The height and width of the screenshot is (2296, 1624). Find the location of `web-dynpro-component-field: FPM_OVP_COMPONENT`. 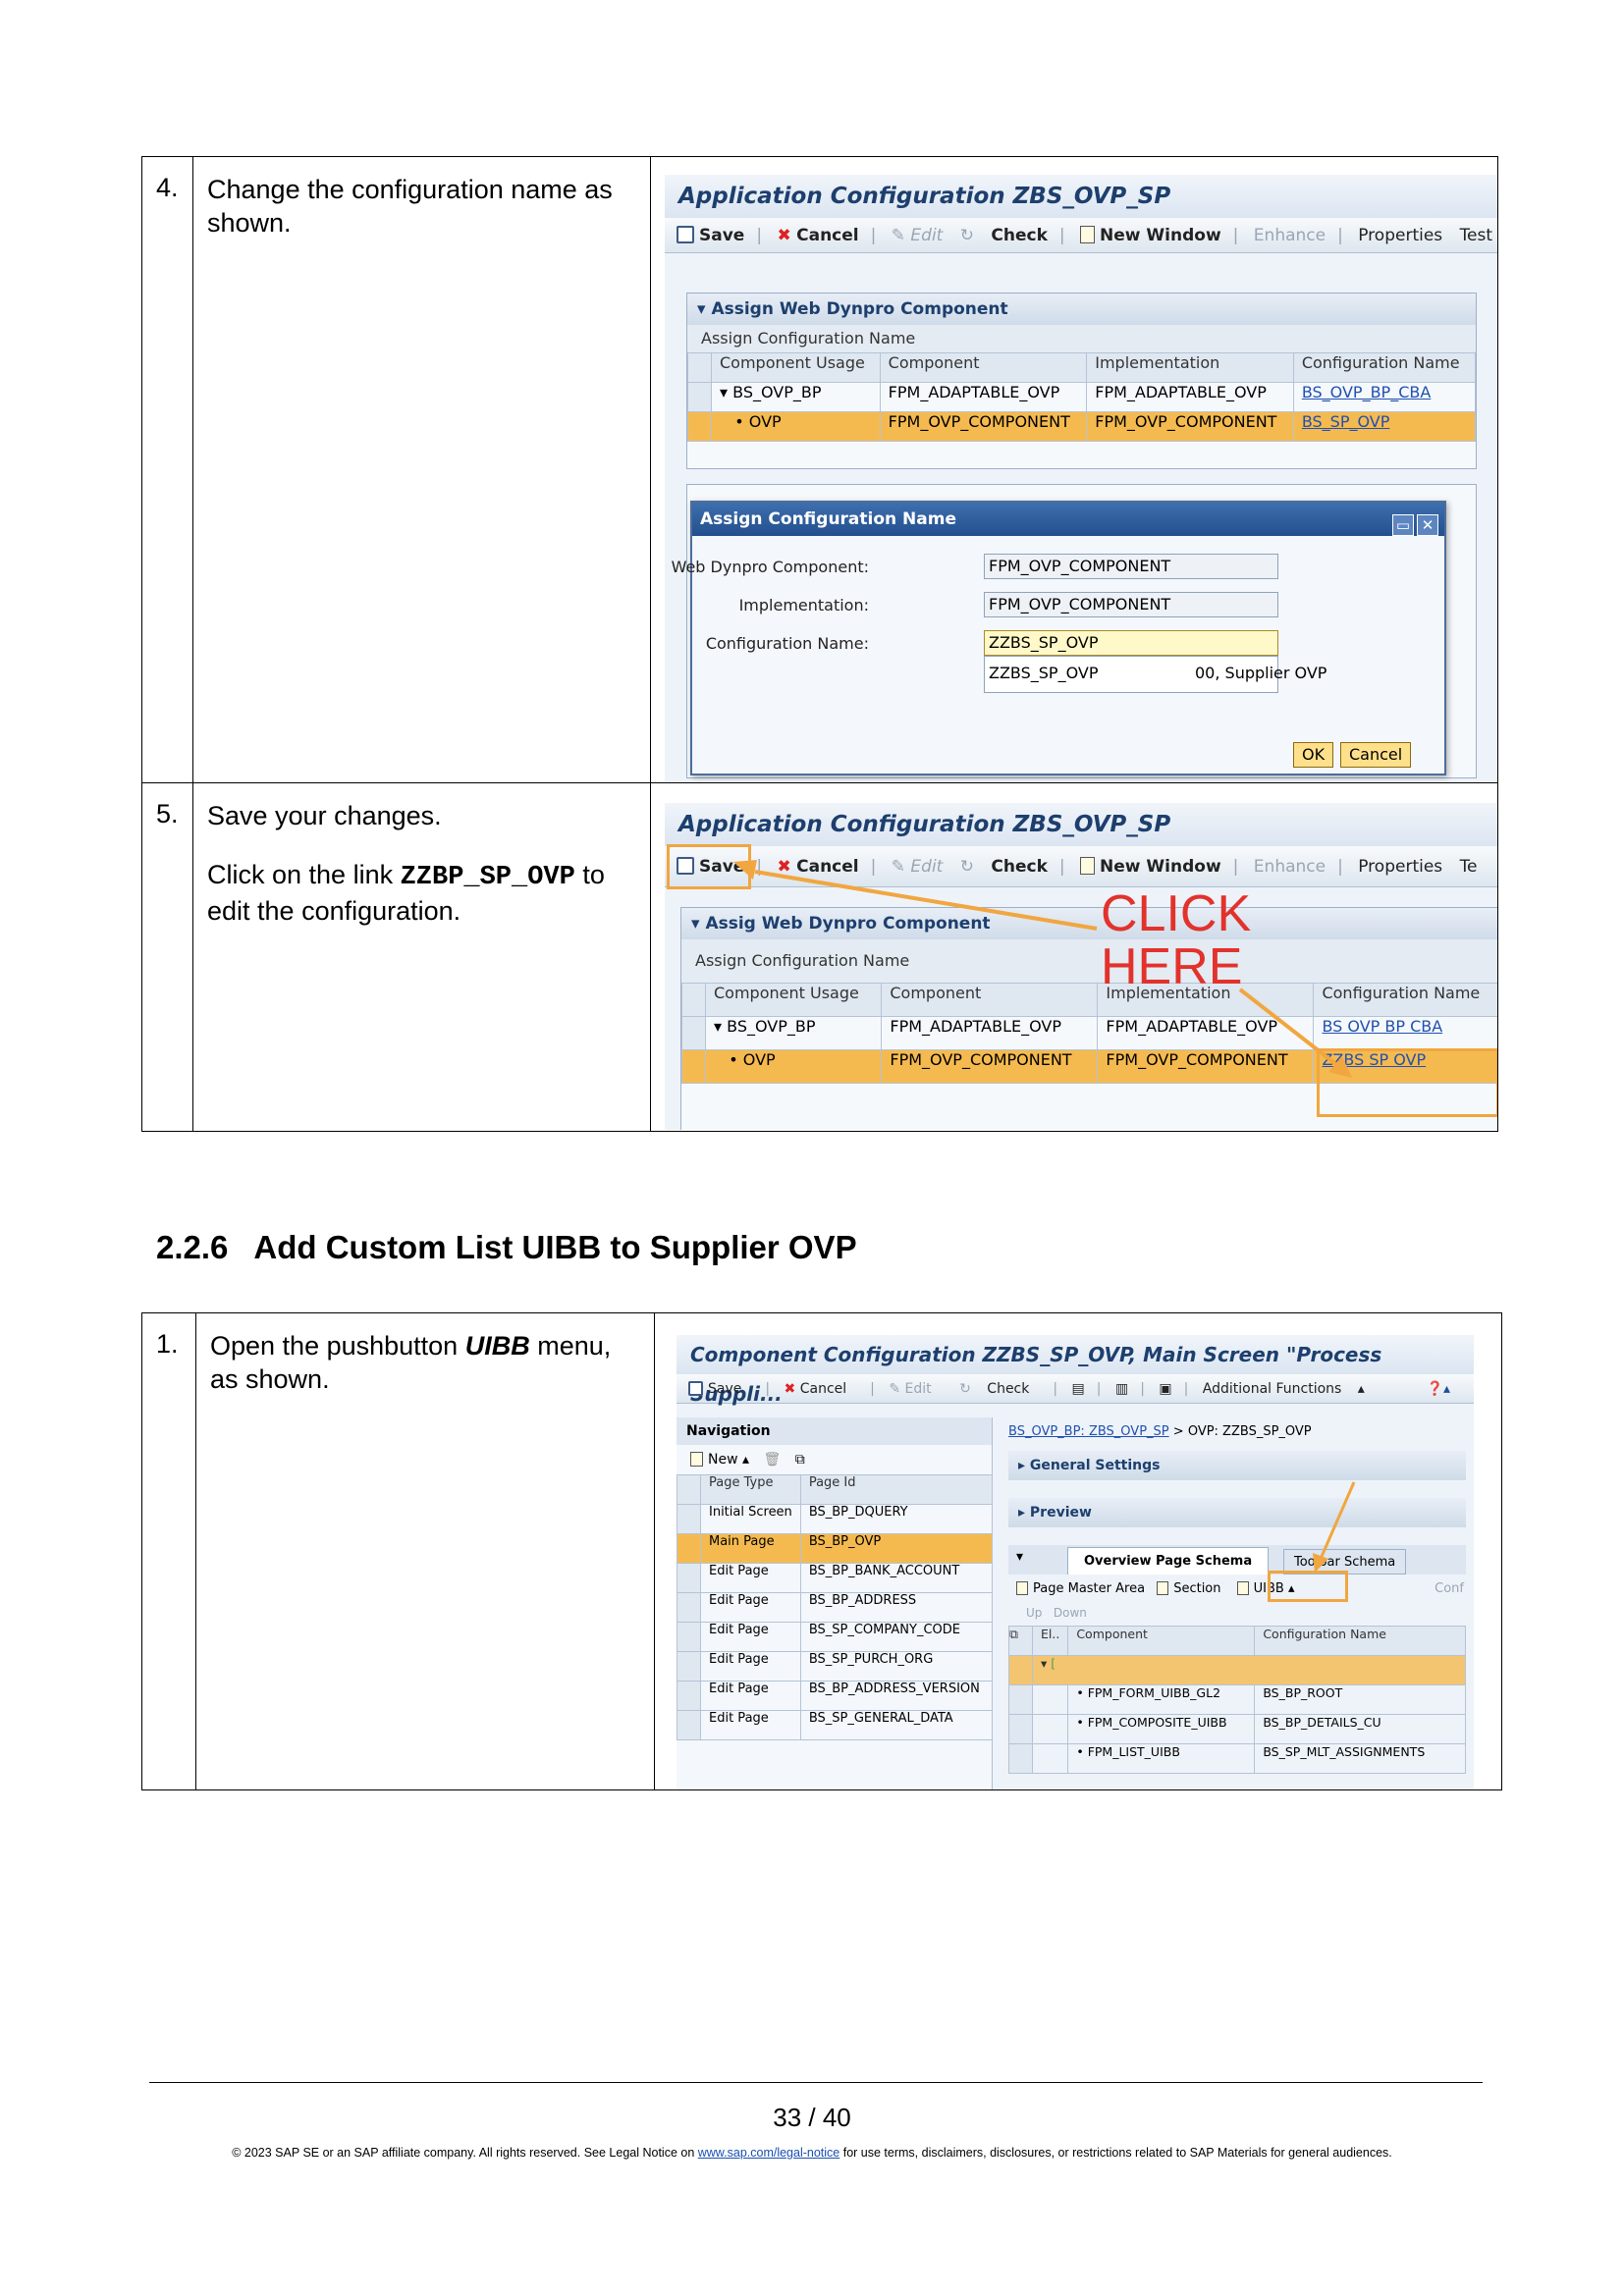

web-dynpro-component-field: FPM_OVP_COMPONENT is located at coordinates (1131, 566).